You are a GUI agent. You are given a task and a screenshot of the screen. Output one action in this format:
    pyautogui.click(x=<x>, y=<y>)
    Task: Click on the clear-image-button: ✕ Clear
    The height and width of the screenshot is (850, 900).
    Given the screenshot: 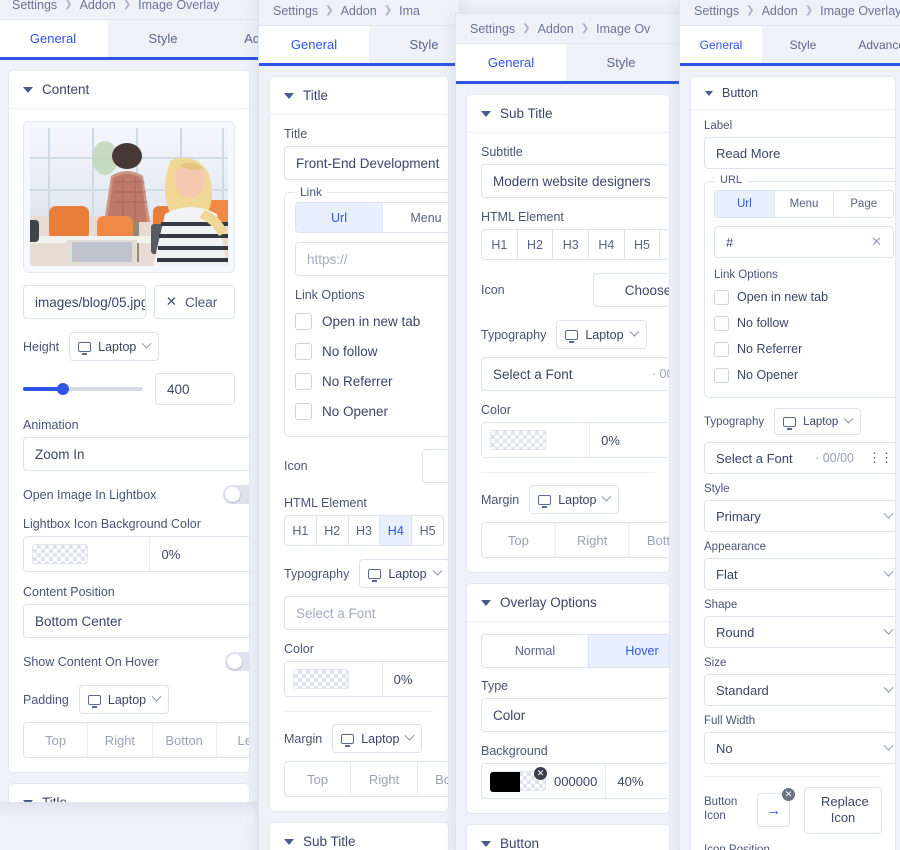 What is the action you would take?
    pyautogui.click(x=194, y=302)
    